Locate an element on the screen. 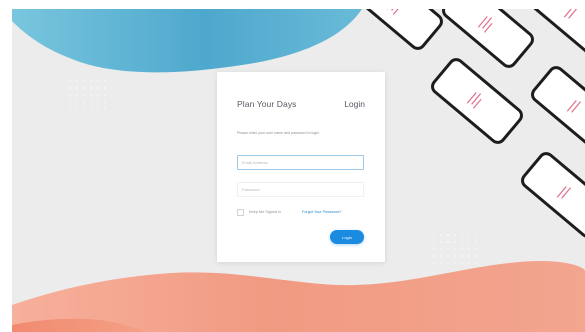 Image resolution: width=585 pixels, height=332 pixels. keep-signed-in-row: Keep Me Signed In is located at coordinates (259, 212).